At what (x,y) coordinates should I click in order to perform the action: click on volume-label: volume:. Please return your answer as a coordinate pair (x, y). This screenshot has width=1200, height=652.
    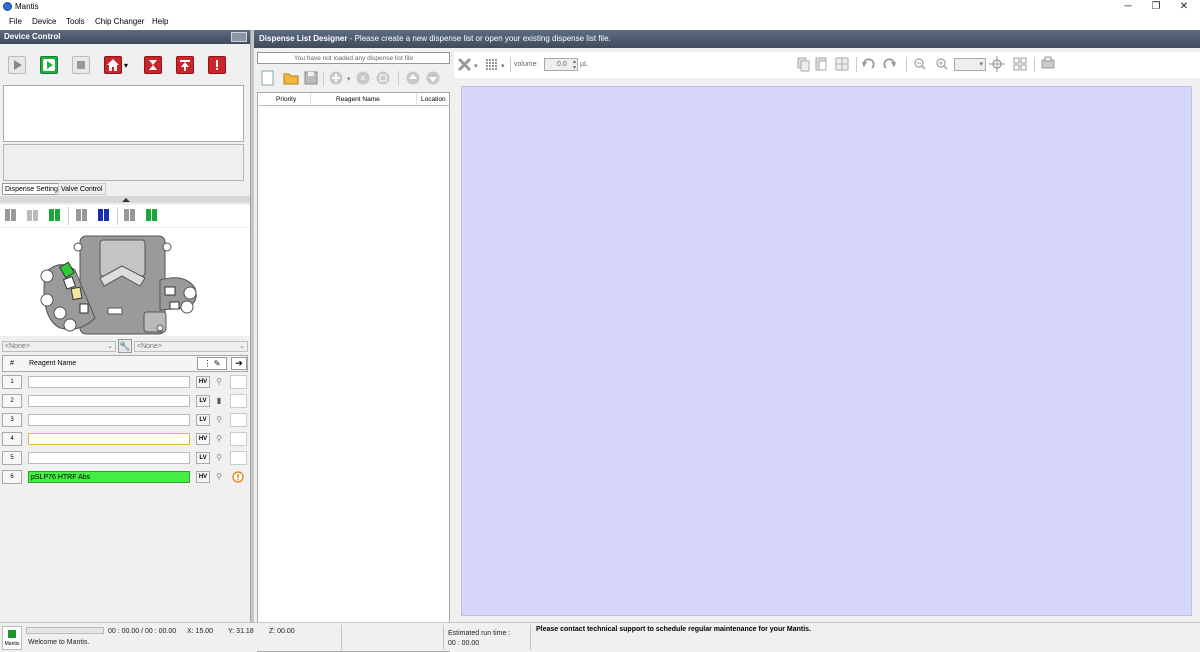
    Looking at the image, I should click on (526, 64).